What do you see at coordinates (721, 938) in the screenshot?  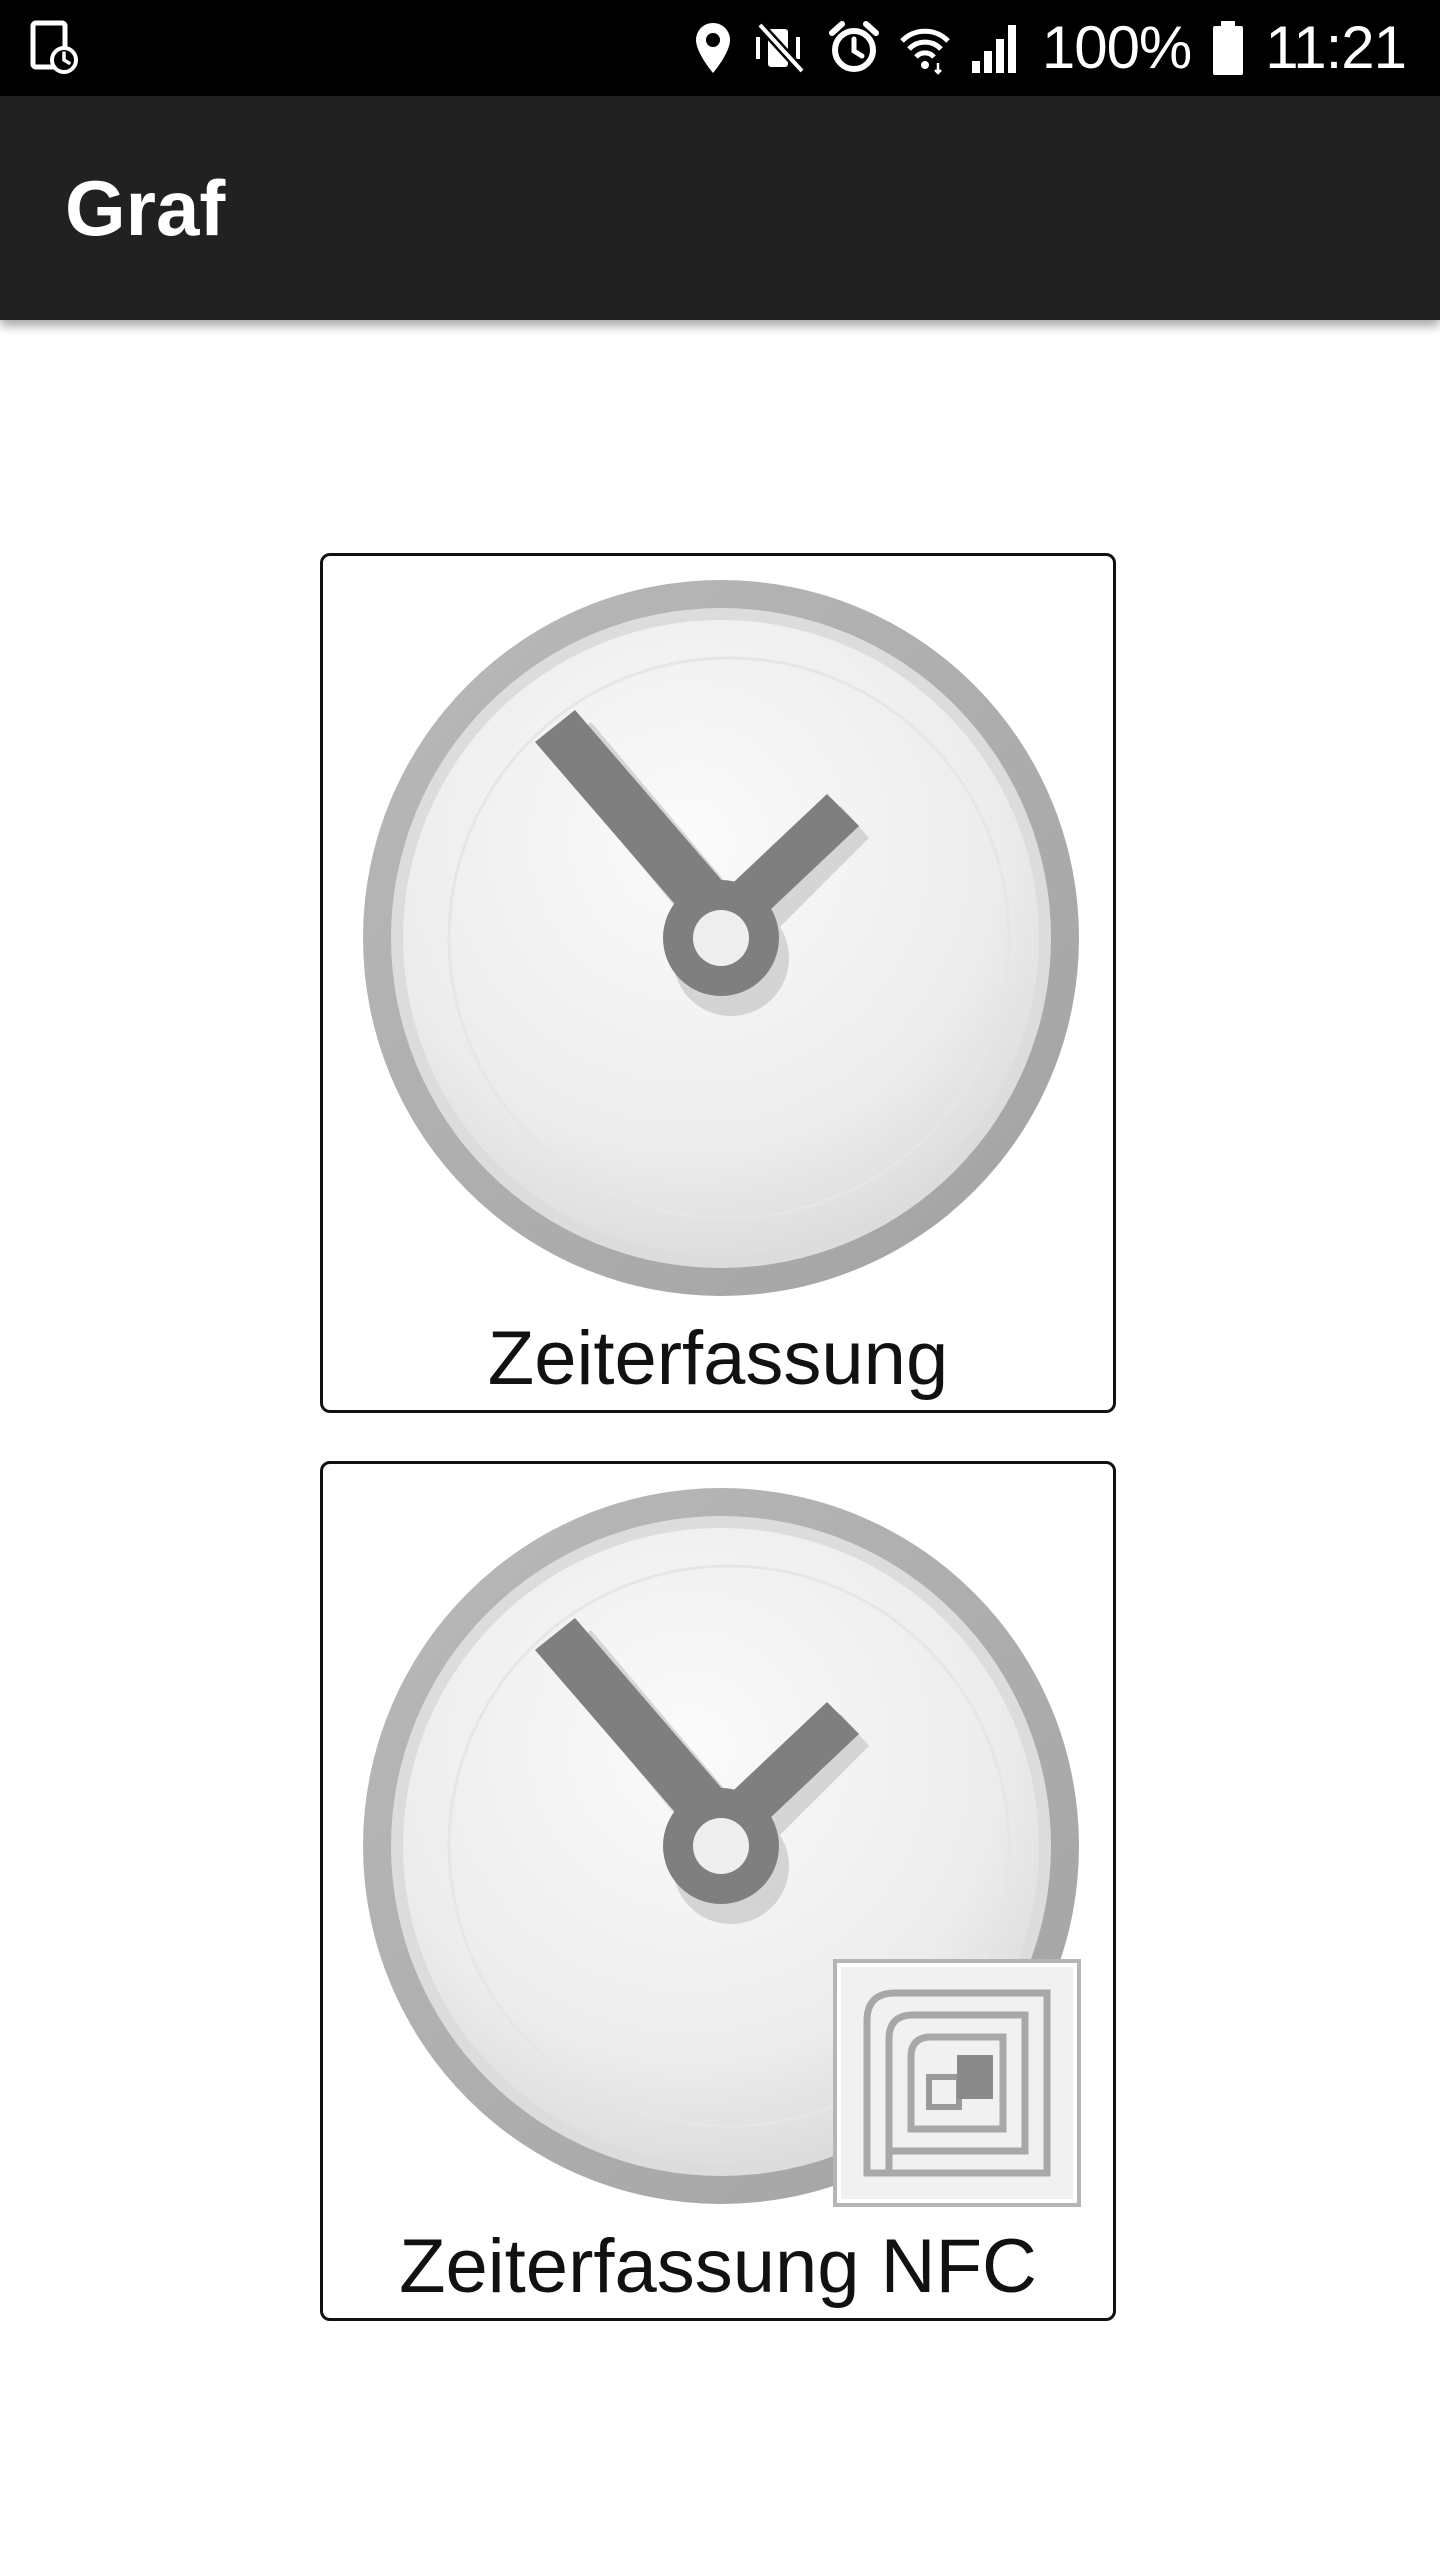 I see `clock-icon` at bounding box center [721, 938].